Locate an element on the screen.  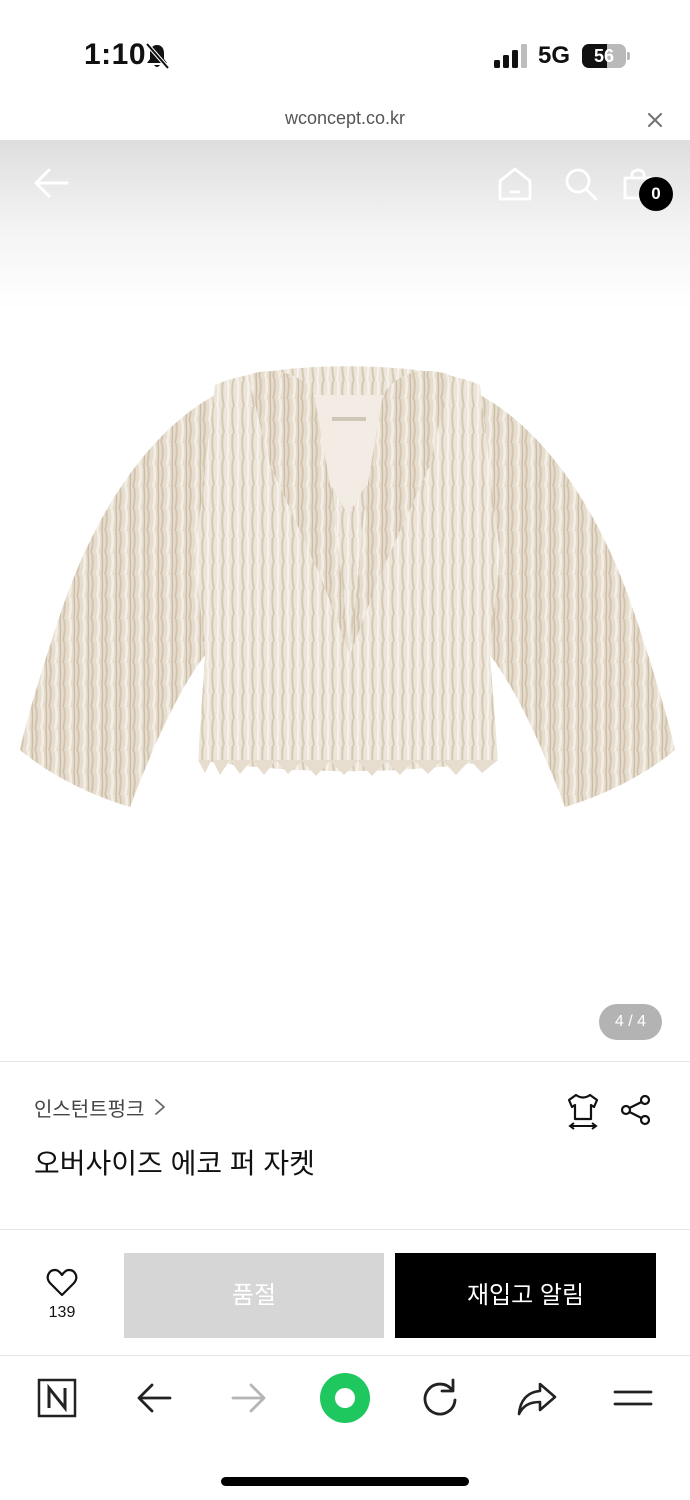
size-guide-icon is located at coordinates (583, 1111).